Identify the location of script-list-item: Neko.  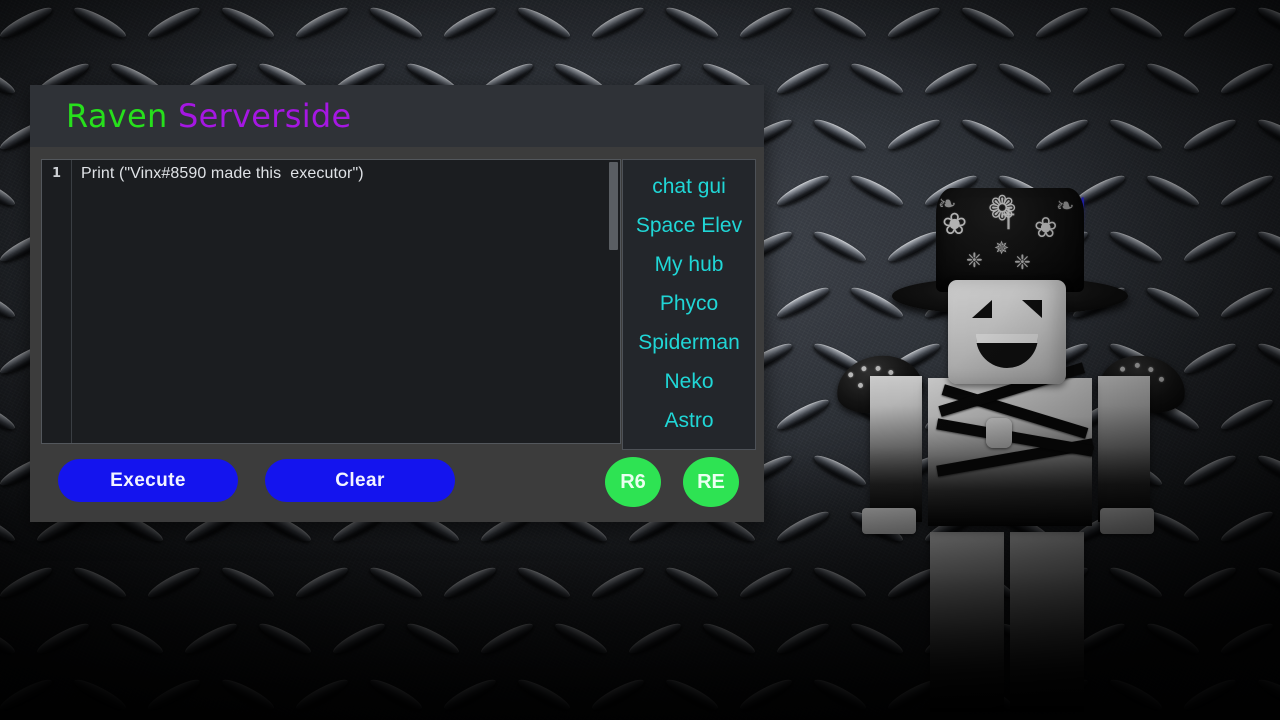
(689, 381).